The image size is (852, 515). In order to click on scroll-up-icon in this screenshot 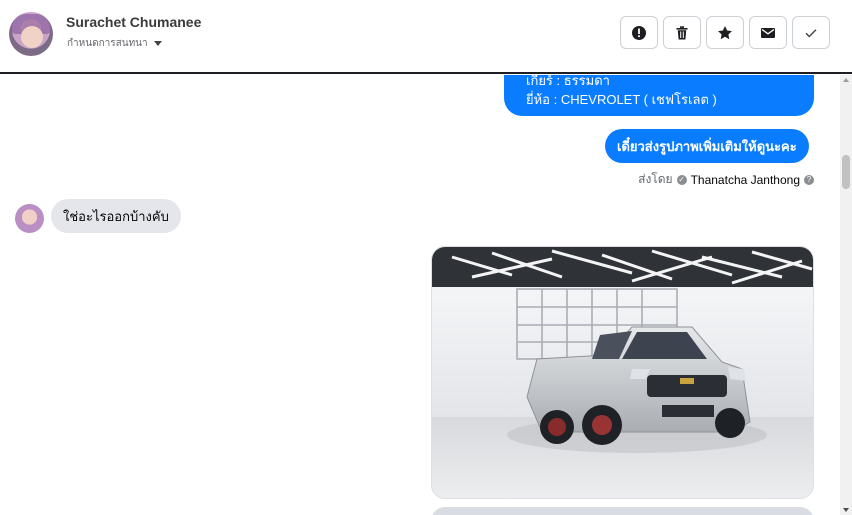, I will do `click(846, 80)`.